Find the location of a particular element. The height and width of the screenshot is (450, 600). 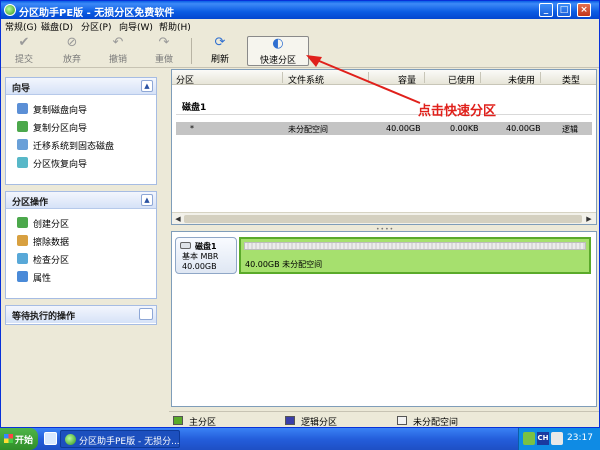

menu-help: 帮助(H) is located at coordinates (175, 26).